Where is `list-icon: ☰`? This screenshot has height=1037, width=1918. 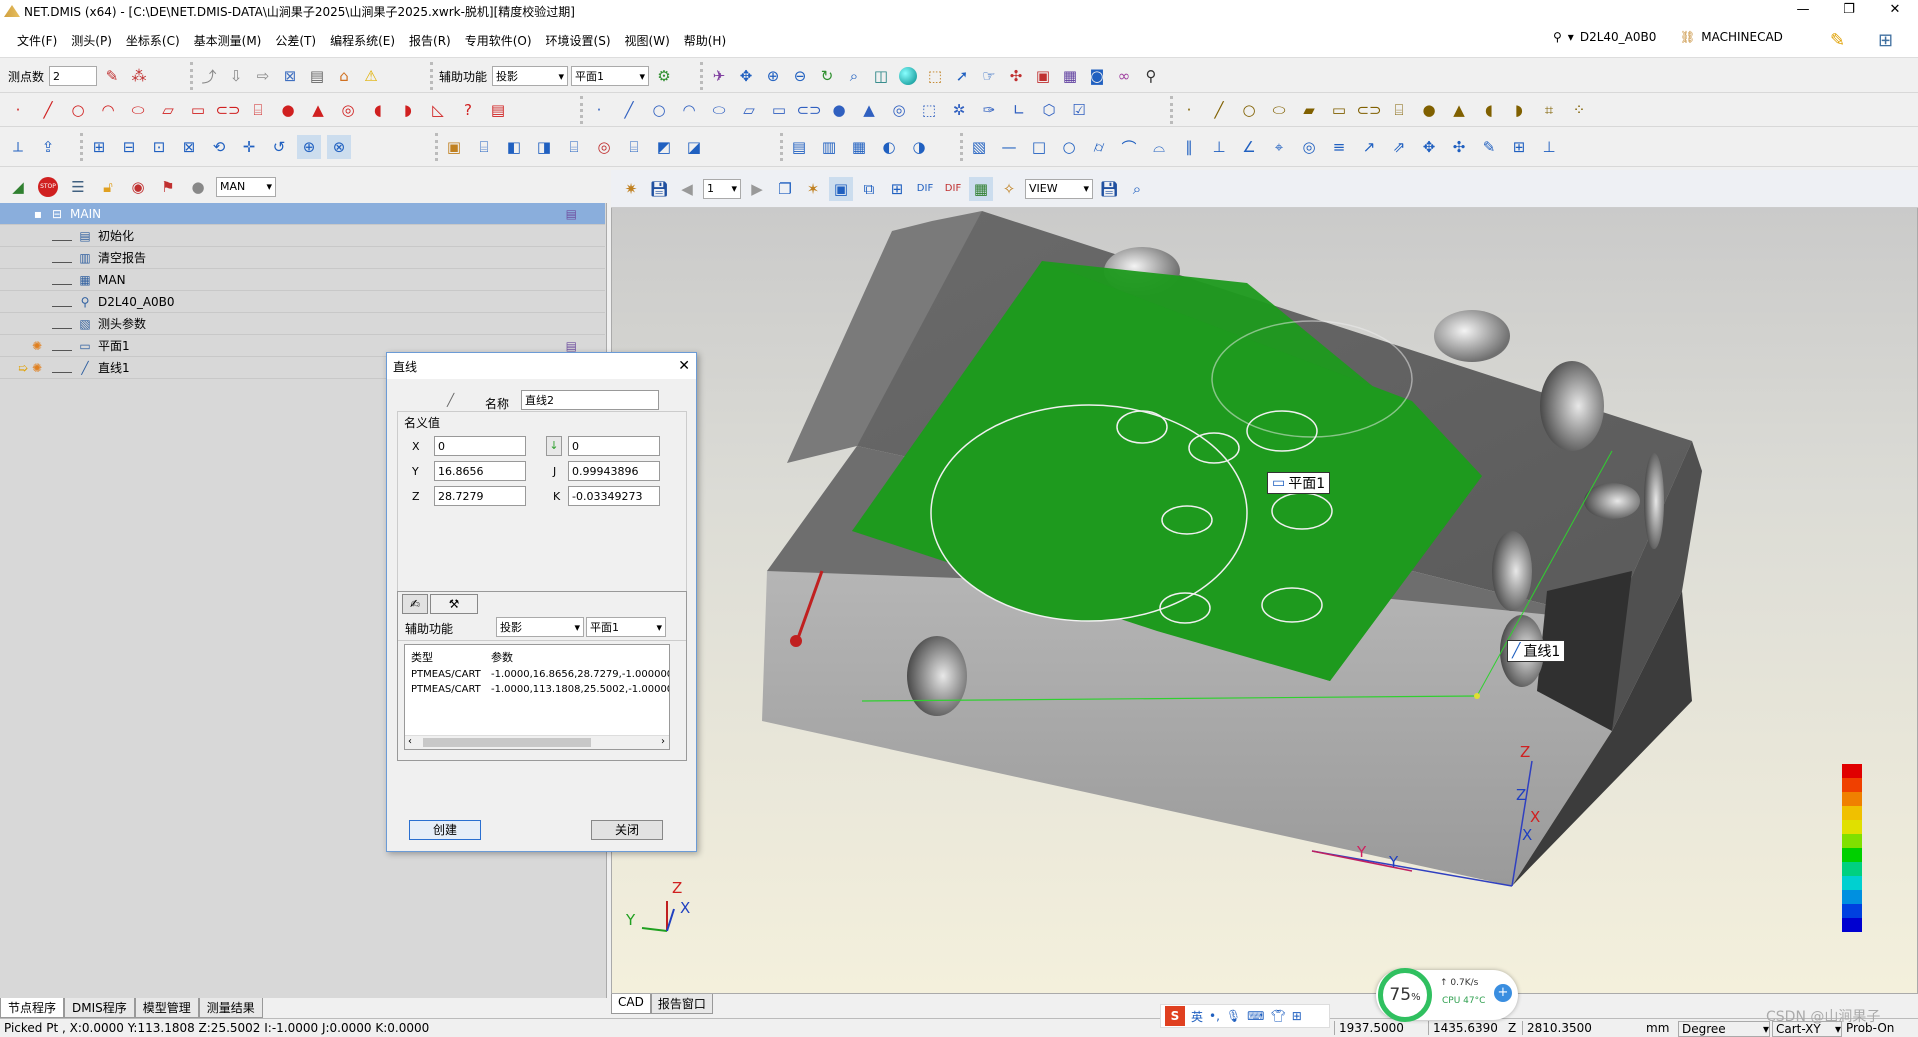 list-icon: ☰ is located at coordinates (78, 187).